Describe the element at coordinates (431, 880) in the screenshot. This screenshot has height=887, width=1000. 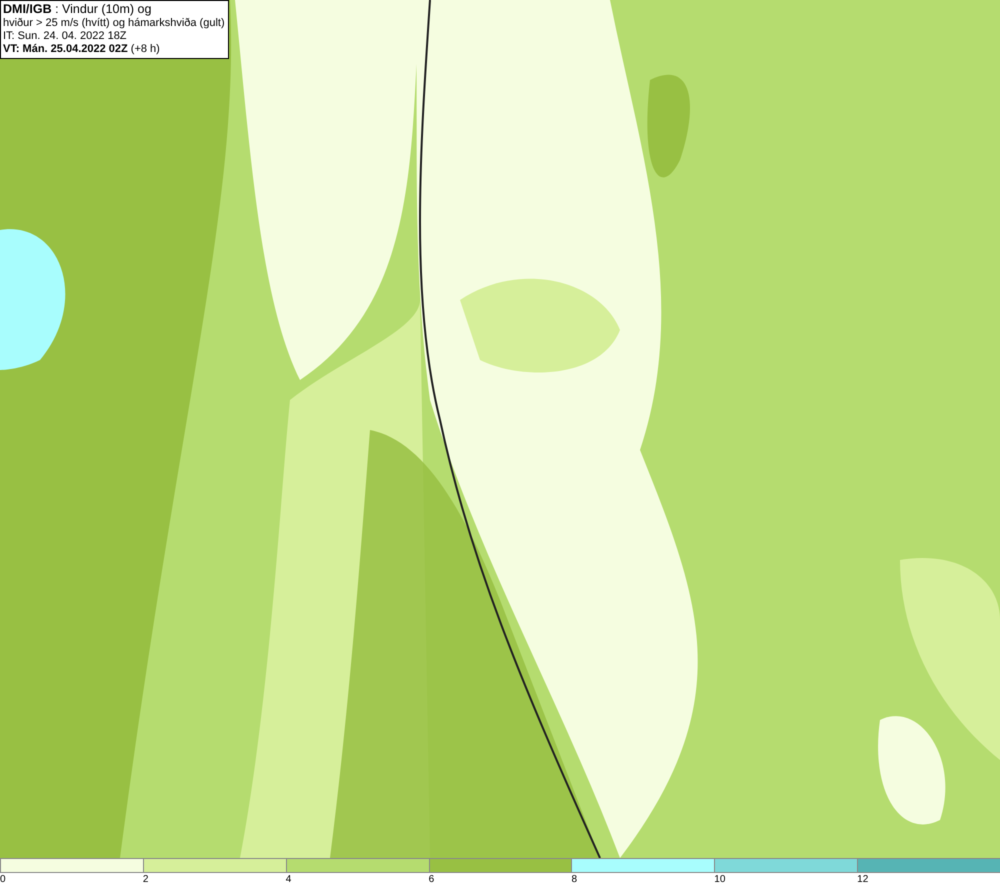
I see `legend-label: 6` at that location.